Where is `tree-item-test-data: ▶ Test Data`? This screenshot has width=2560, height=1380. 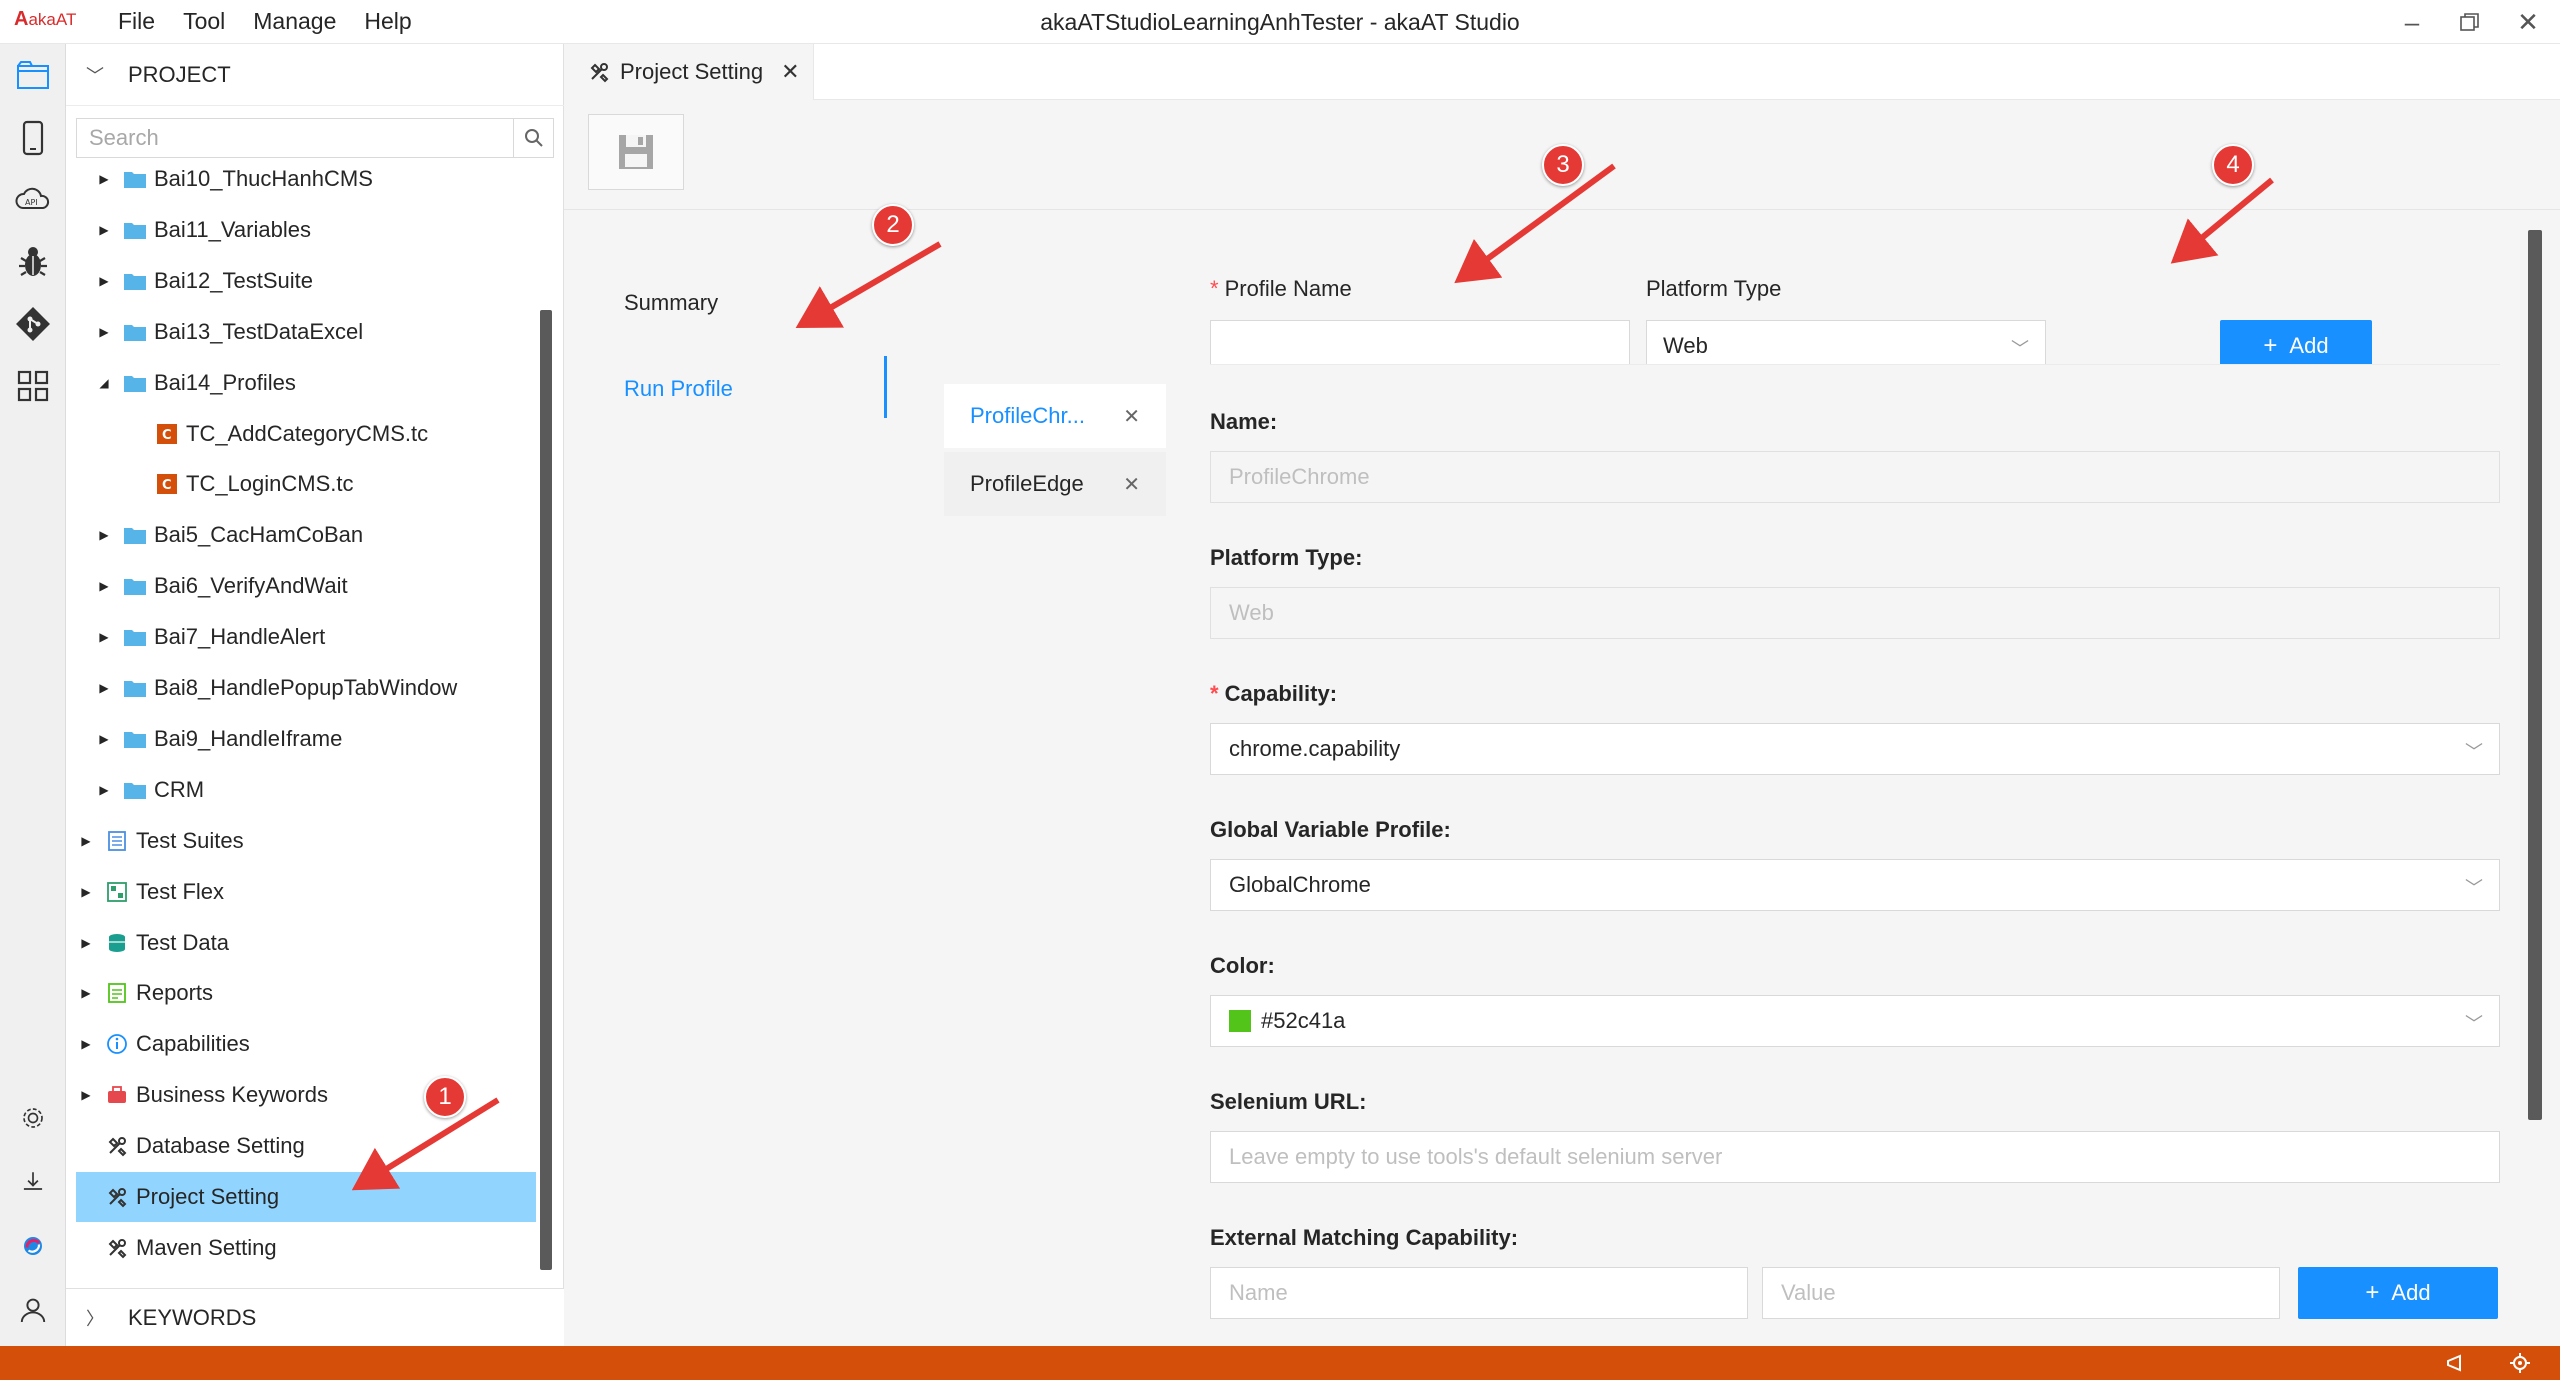
tree-item-test-data: ▶ Test Data is located at coordinates (306, 943).